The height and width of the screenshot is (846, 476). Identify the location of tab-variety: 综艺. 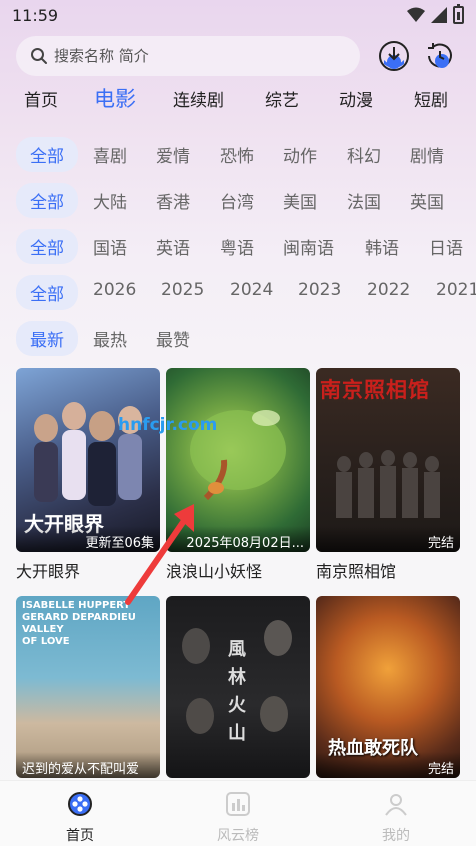
(282, 98).